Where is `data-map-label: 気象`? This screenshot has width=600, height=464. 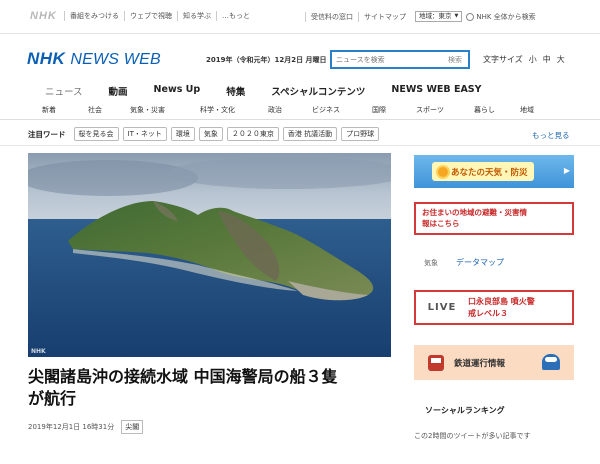
data-map-label: 気象 is located at coordinates (431, 262).